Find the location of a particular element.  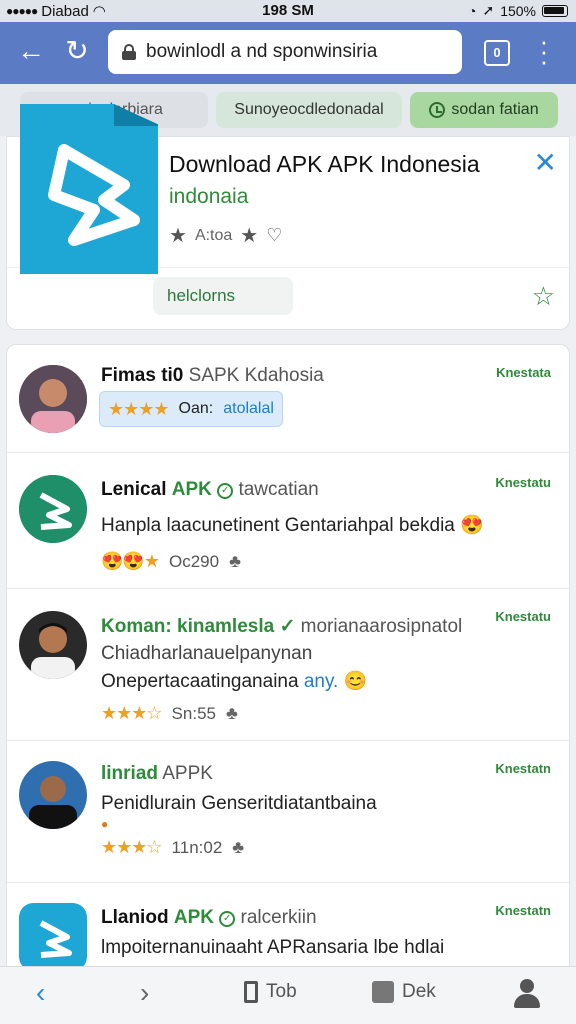

item-title: Koman: kinamlesla ✓ morianaarosipnatol is located at coordinates (282, 626).